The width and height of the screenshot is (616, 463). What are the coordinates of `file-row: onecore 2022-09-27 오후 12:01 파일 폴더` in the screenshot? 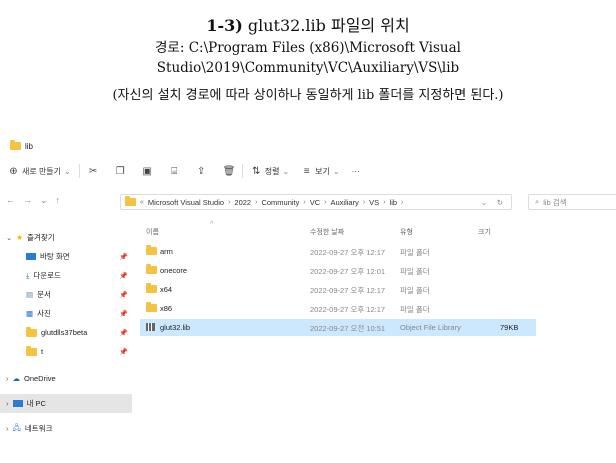 It's located at (338, 270).